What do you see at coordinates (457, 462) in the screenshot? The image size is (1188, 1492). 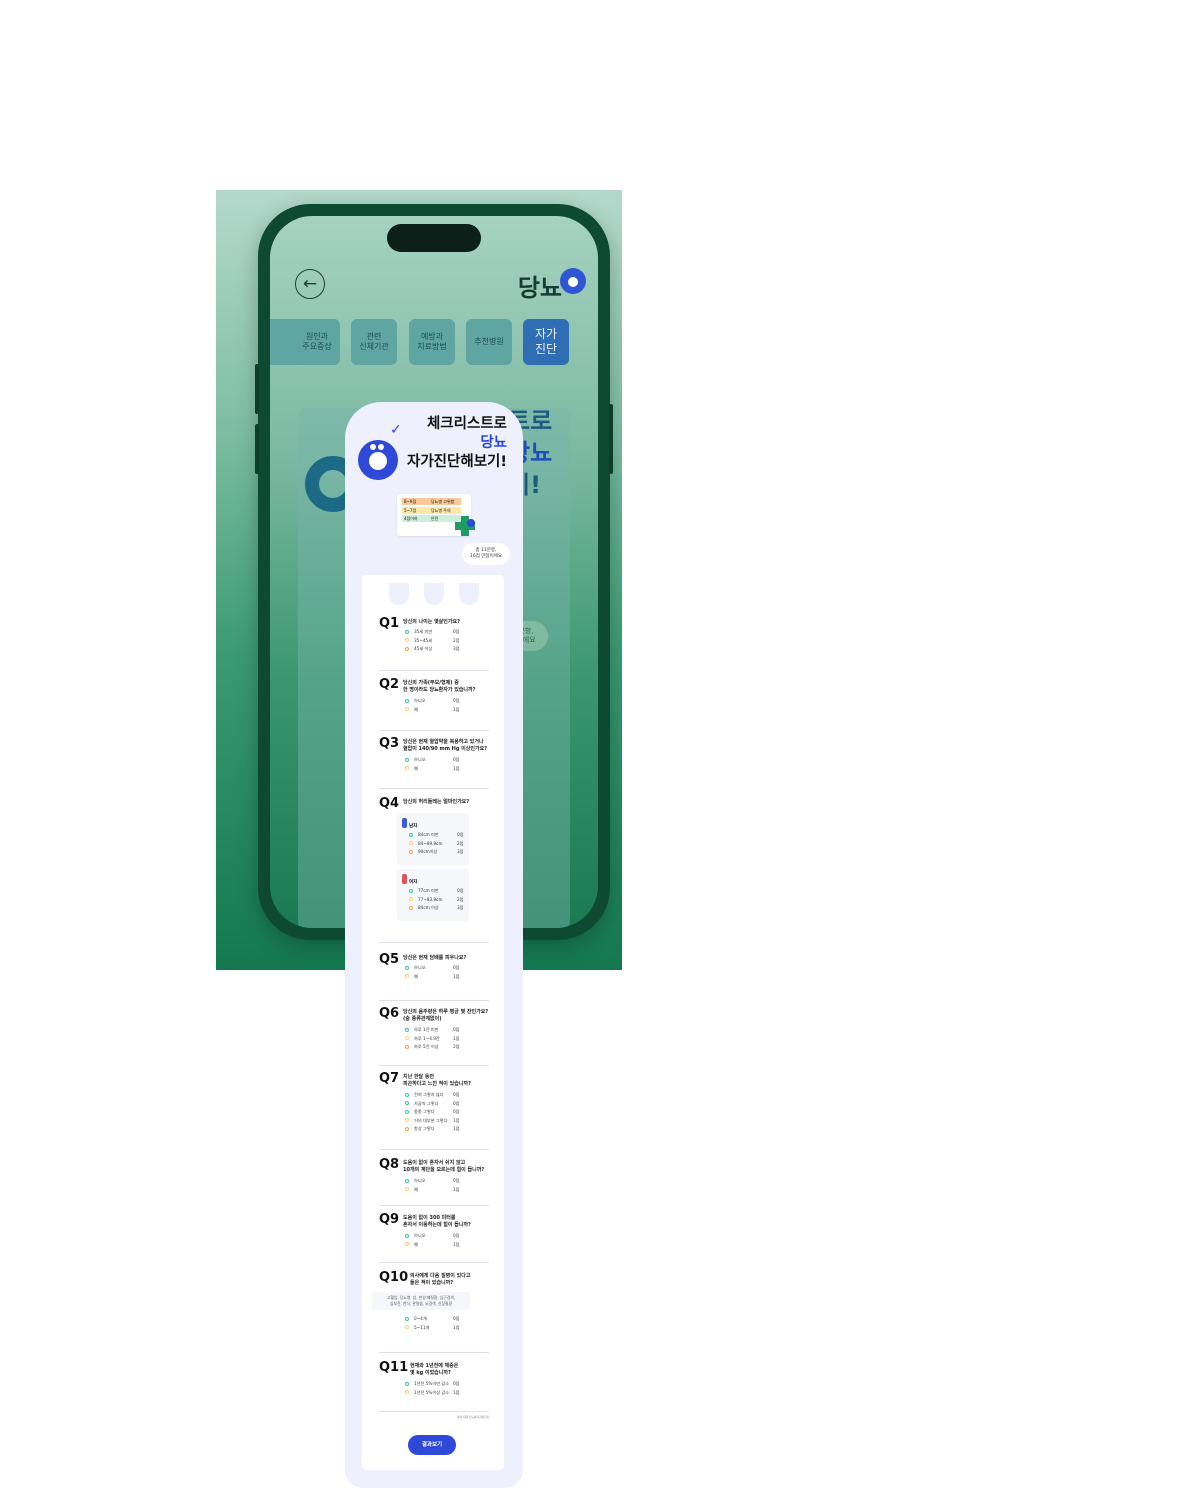 I see `intro-line-3: 자가진단해보기!` at bounding box center [457, 462].